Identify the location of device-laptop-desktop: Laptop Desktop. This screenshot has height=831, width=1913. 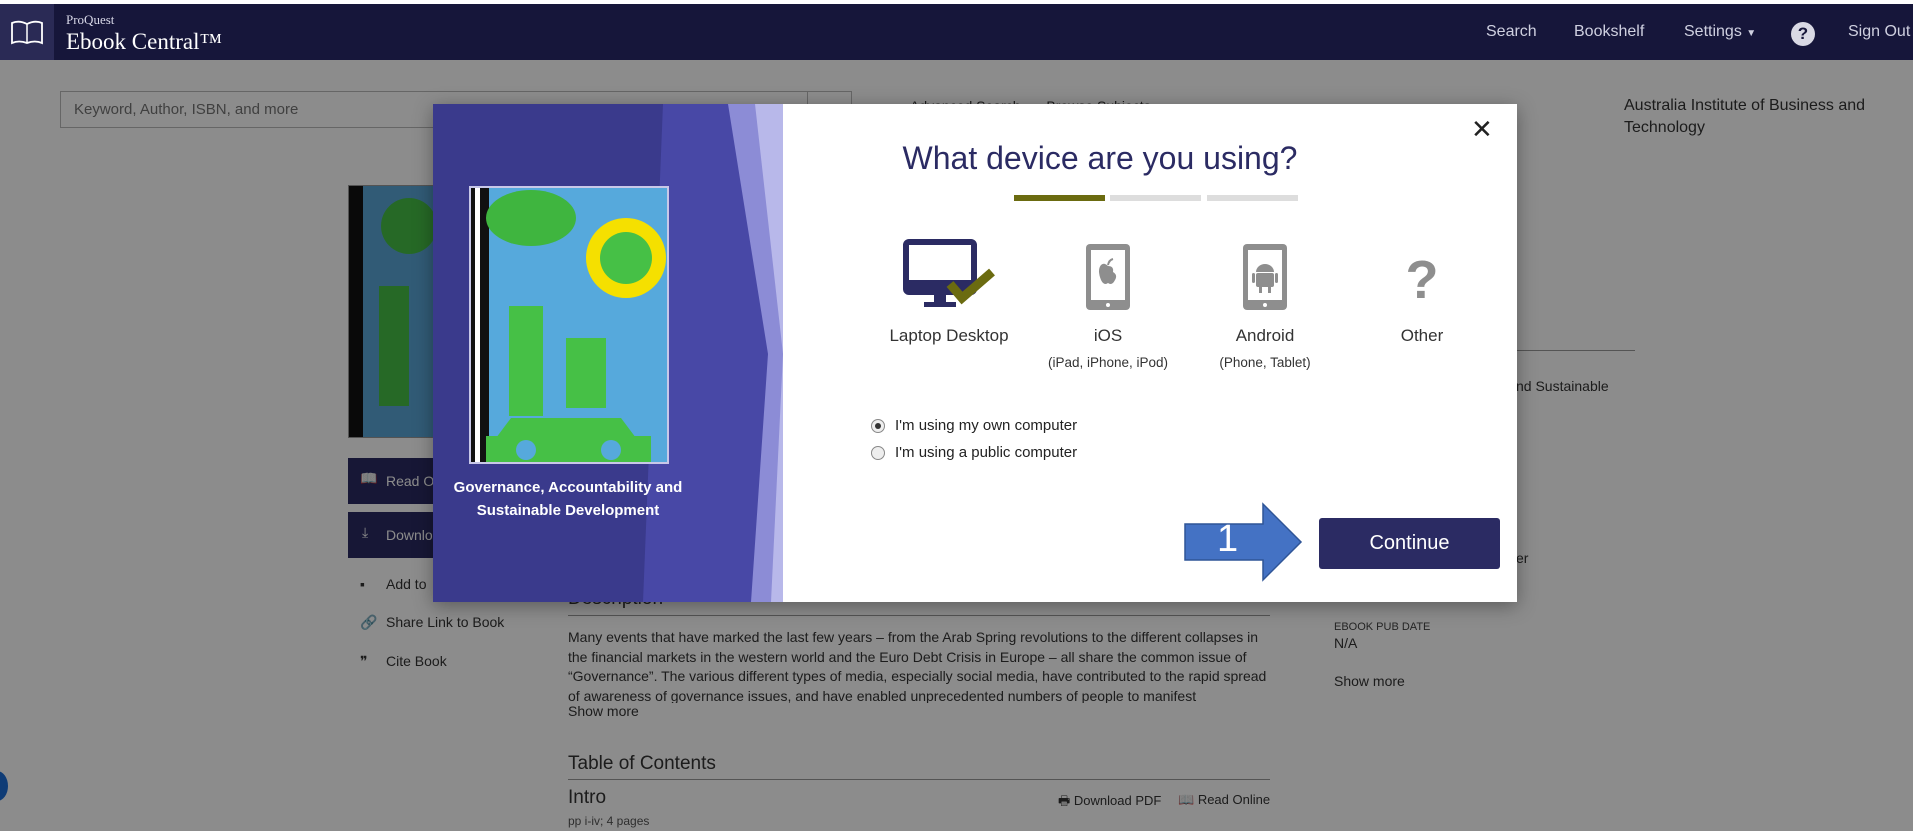
(949, 290).